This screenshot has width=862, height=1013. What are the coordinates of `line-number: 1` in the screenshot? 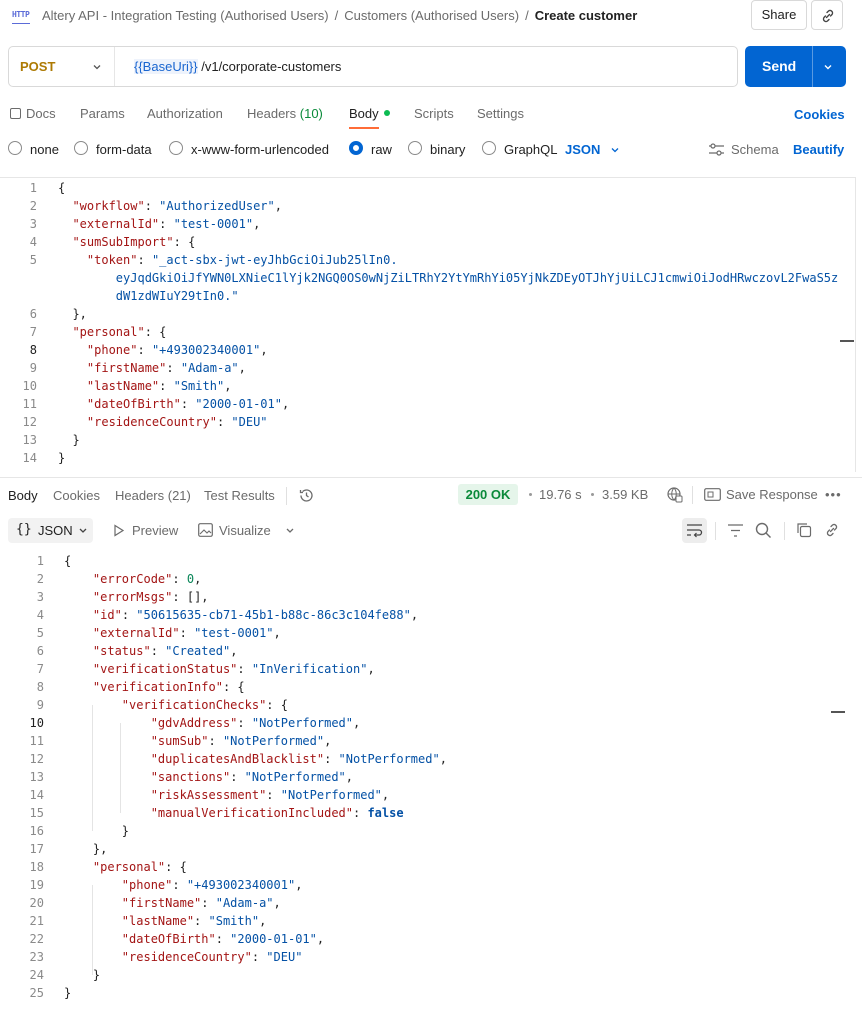 It's located at (40, 561).